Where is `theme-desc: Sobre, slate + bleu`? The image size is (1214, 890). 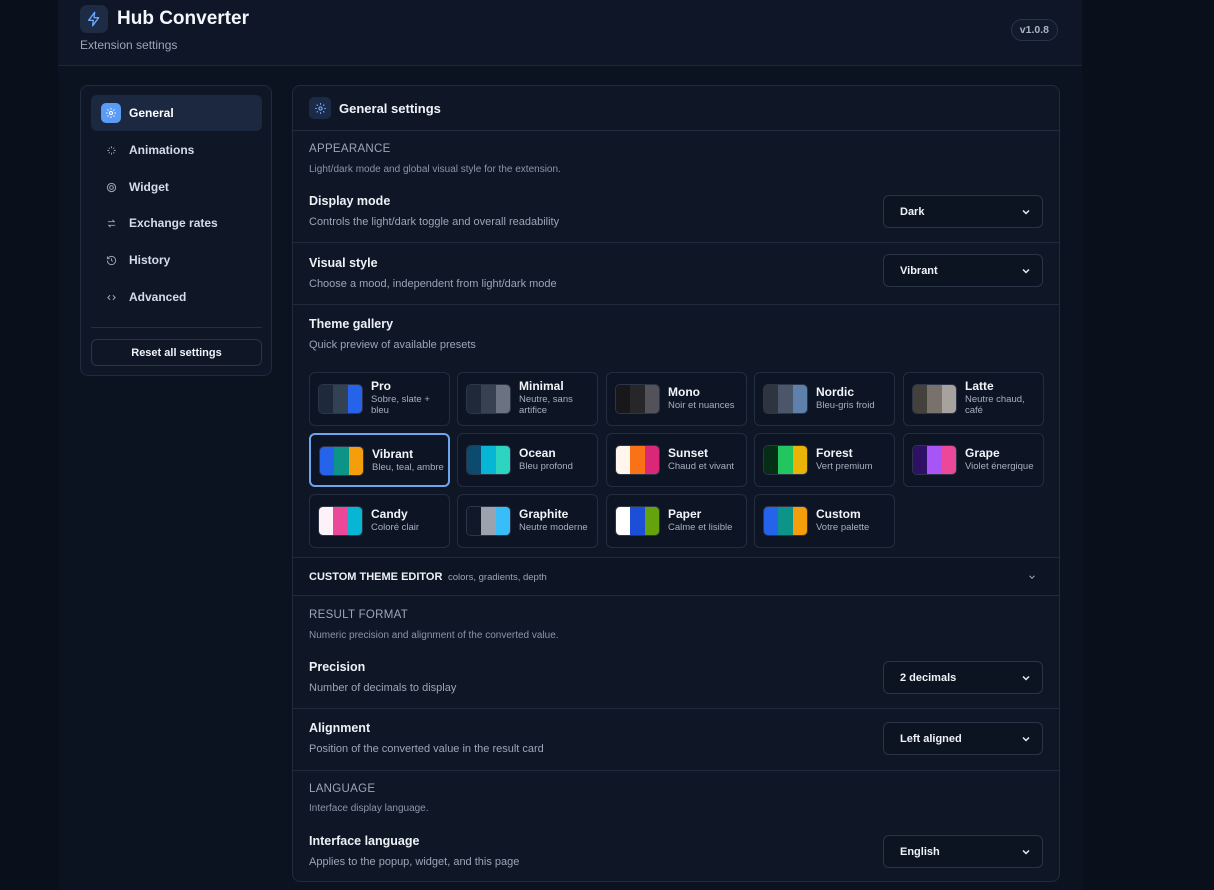
theme-desc: Sobre, slate + bleu is located at coordinates (400, 405).